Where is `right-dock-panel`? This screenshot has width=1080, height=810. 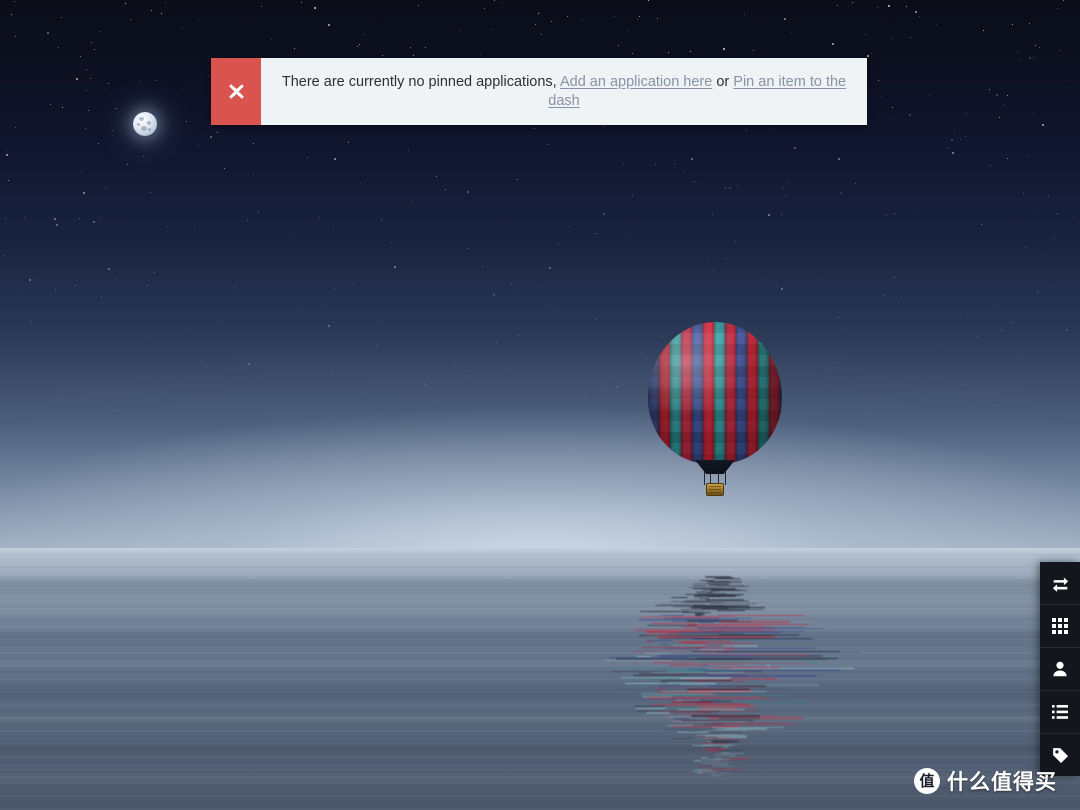
right-dock-panel is located at coordinates (1060, 669).